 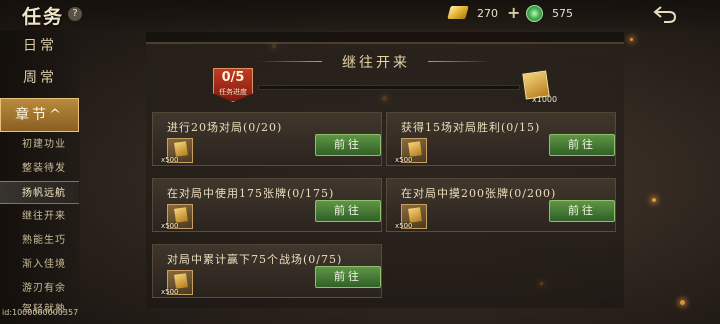 I want to click on sidebar-item-daily: 日常, so click(x=40, y=46).